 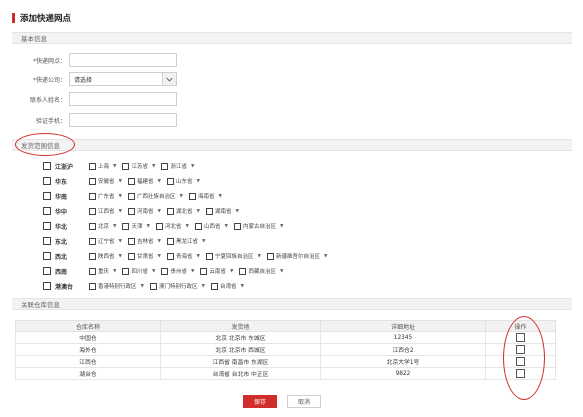 What do you see at coordinates (172, 226) in the screenshot?
I see `province-item: 河北省 ▼` at bounding box center [172, 226].